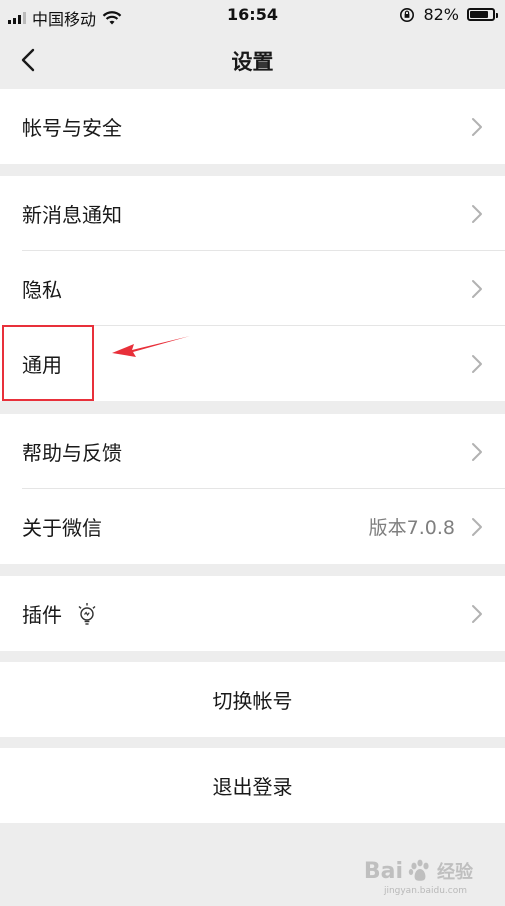  What do you see at coordinates (252, 451) in the screenshot?
I see `settings-item-help-feedback: 帮助与反馈` at bounding box center [252, 451].